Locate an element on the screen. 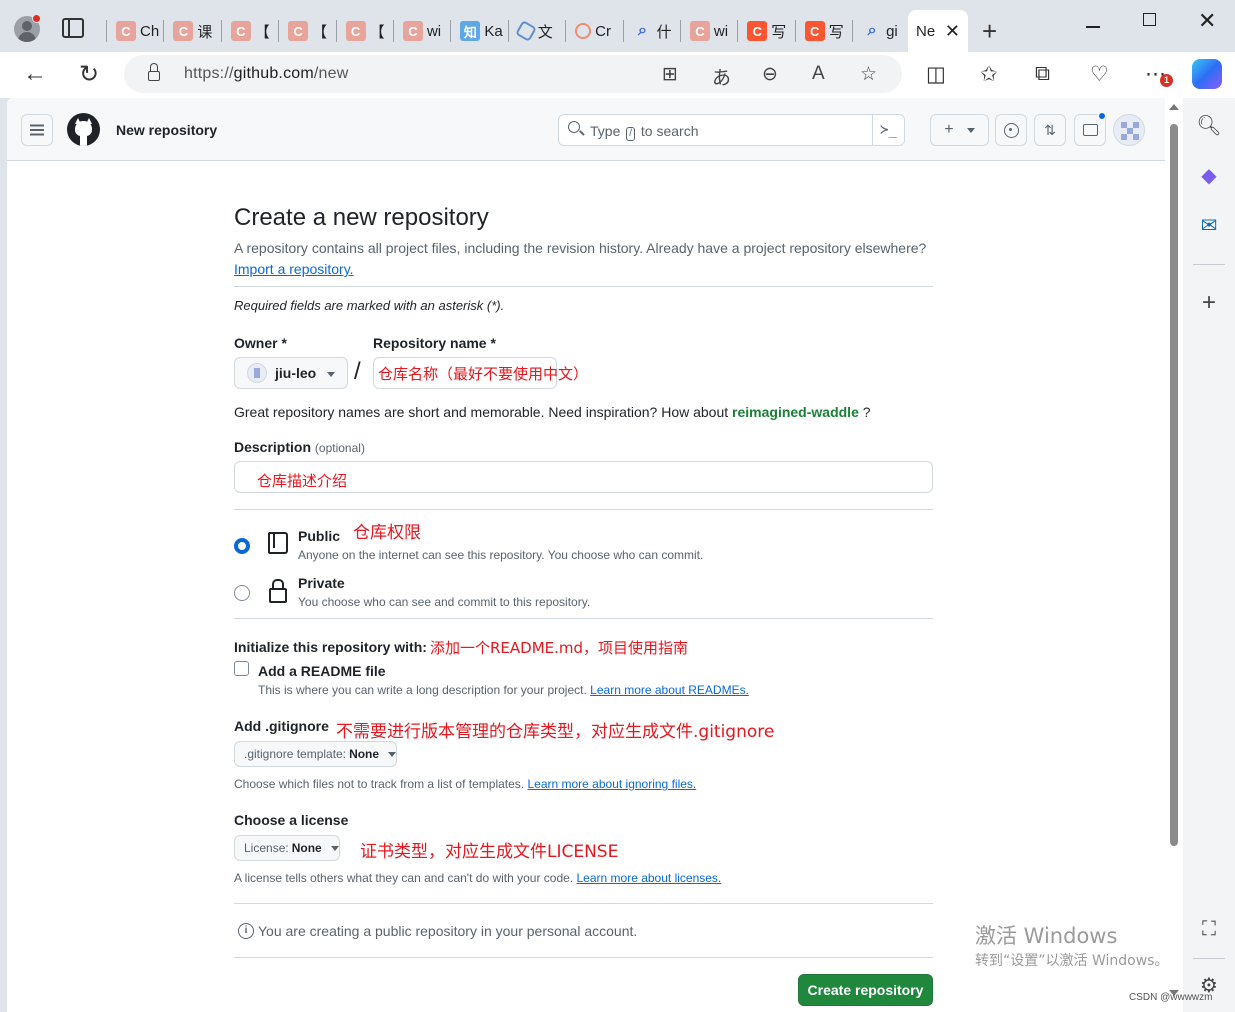  close-window-icon: ✕ is located at coordinates (1207, 21).